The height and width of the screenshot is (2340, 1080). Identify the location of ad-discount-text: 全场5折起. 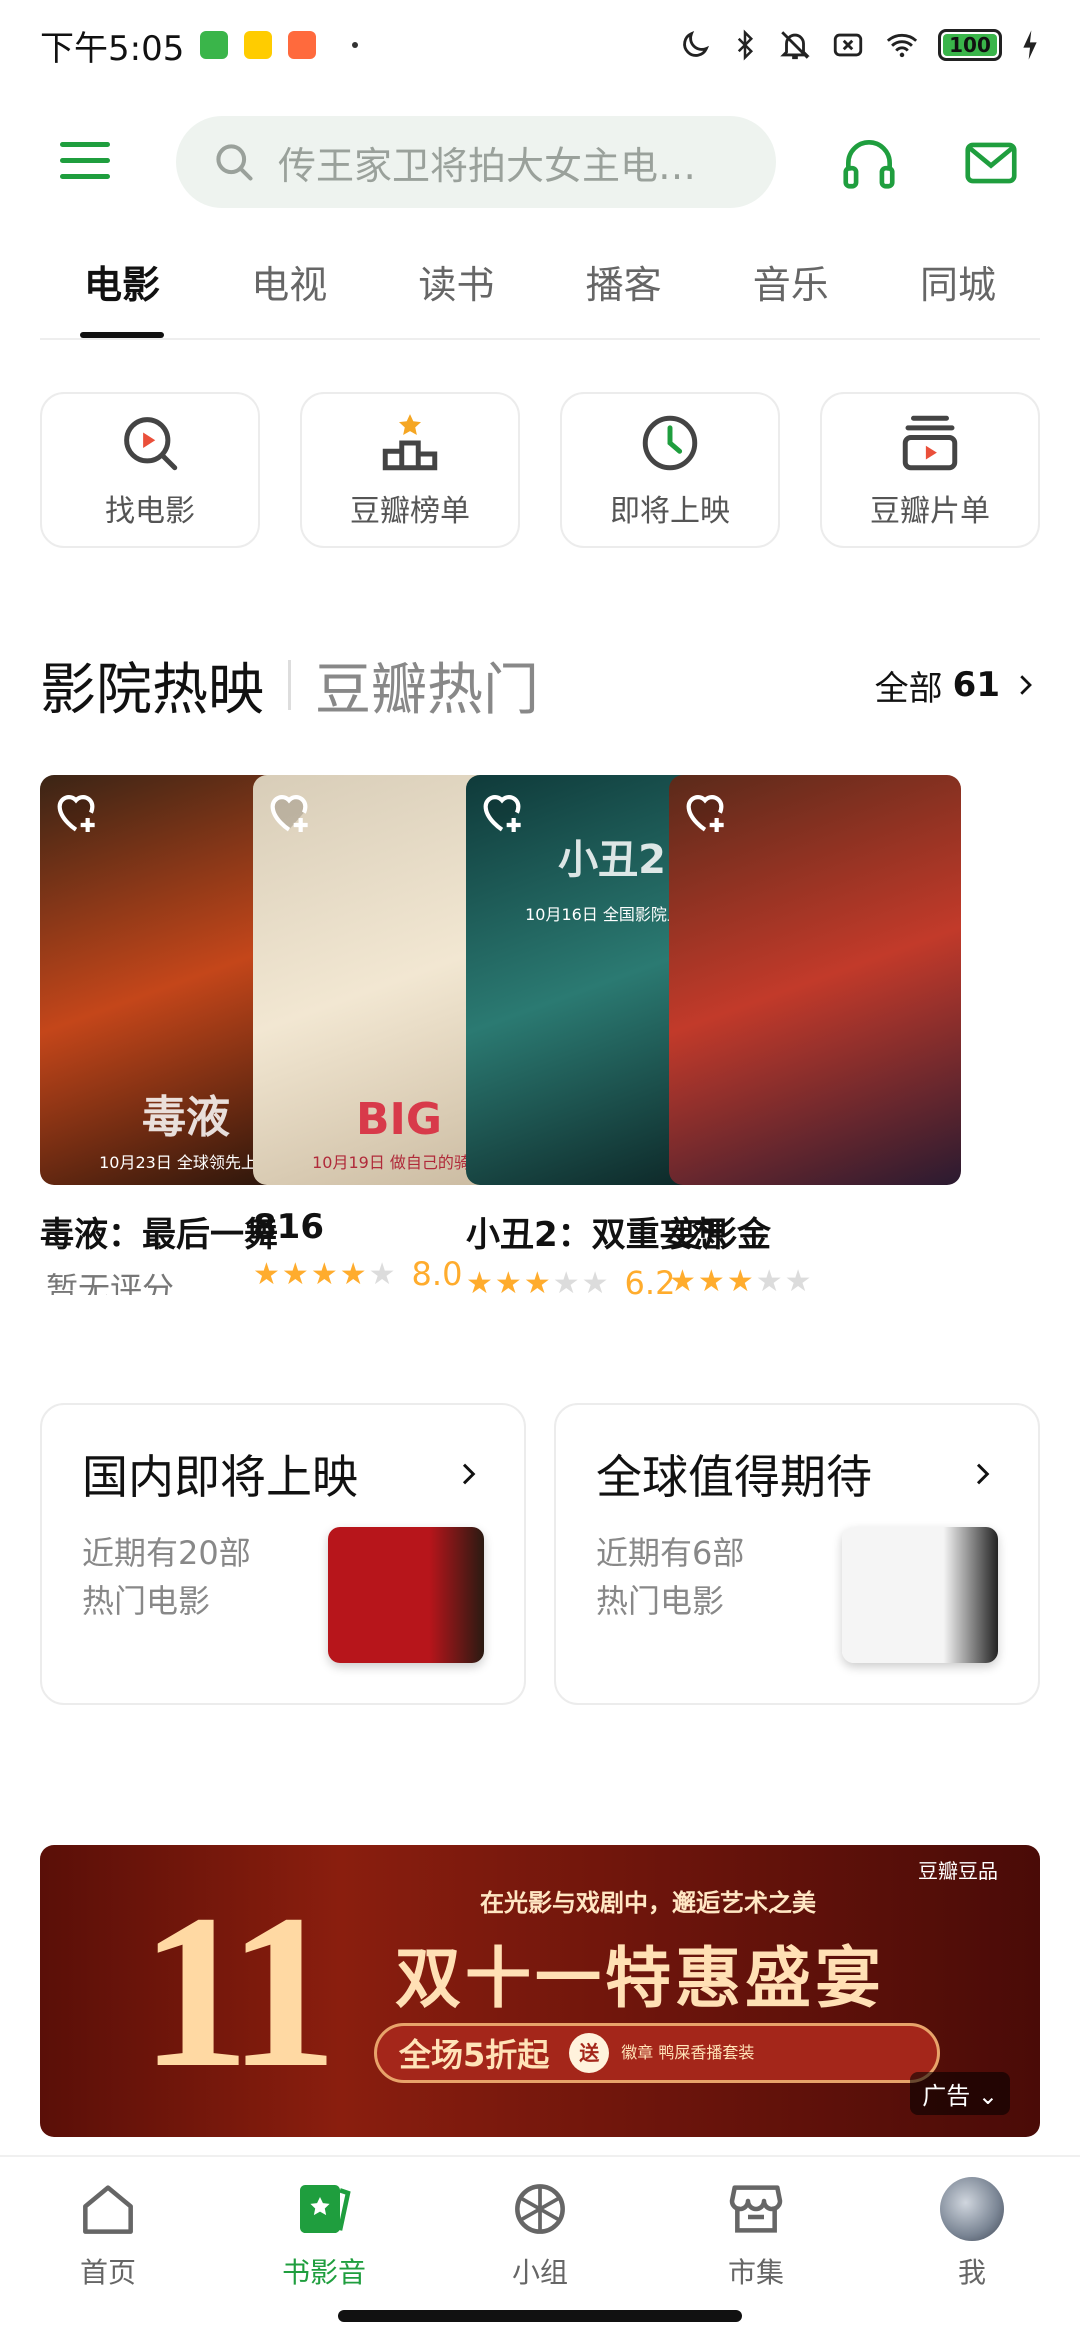
(474, 2055).